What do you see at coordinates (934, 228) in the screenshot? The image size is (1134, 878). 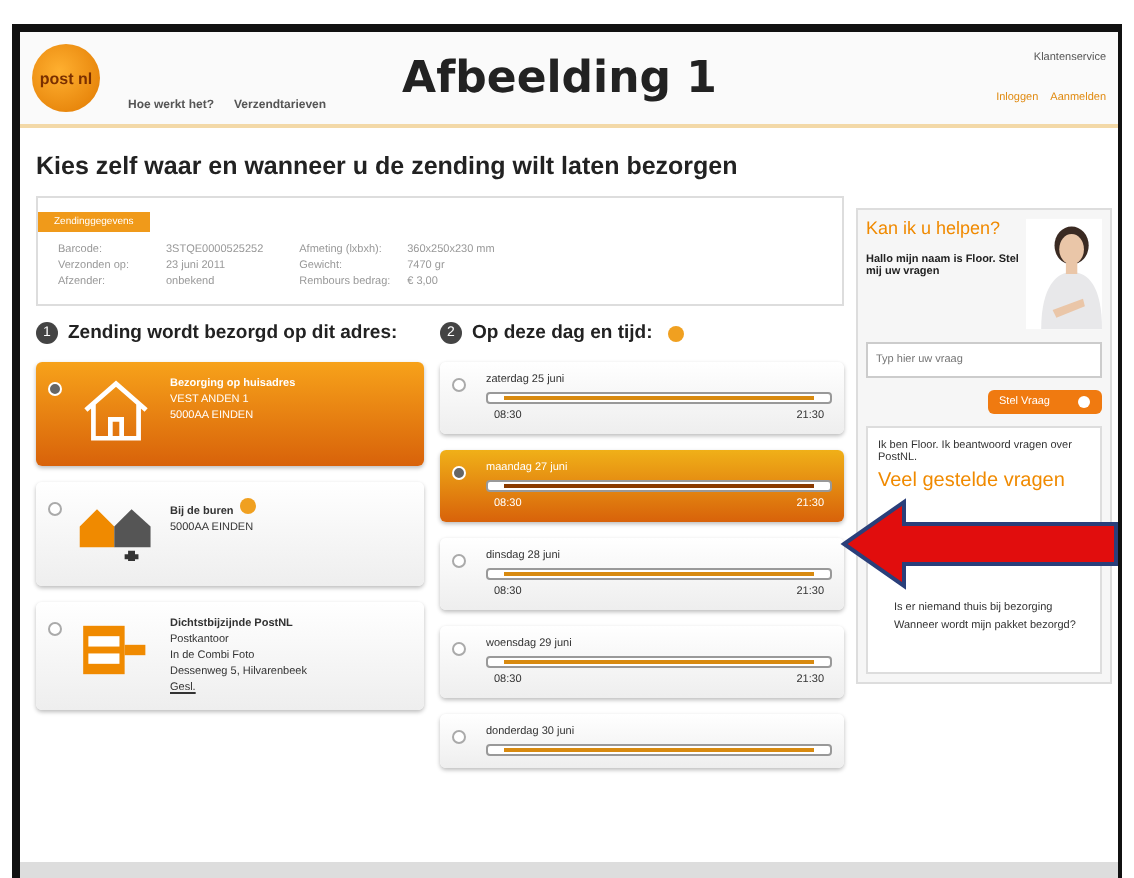 I see `help-title: Kan ik u helpen?` at bounding box center [934, 228].